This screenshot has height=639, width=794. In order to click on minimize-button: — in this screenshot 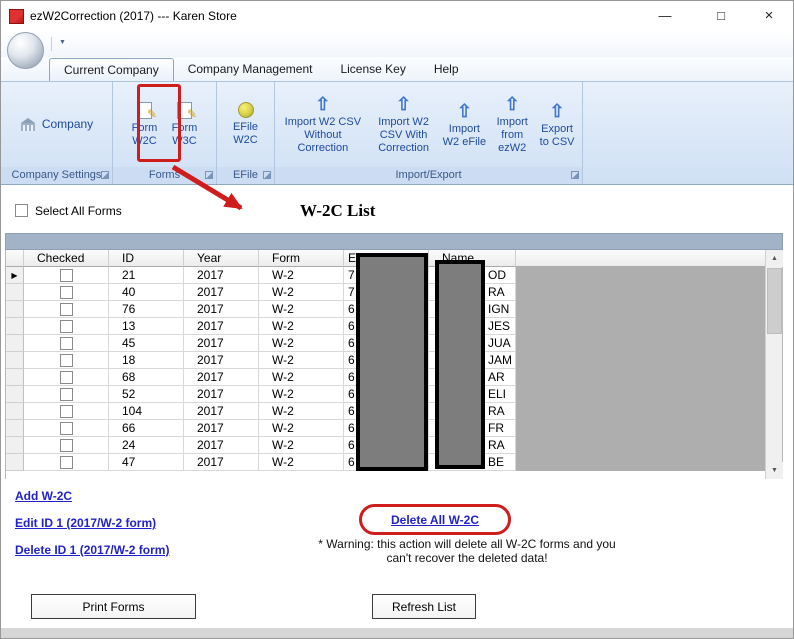, I will do `click(665, 15)`.